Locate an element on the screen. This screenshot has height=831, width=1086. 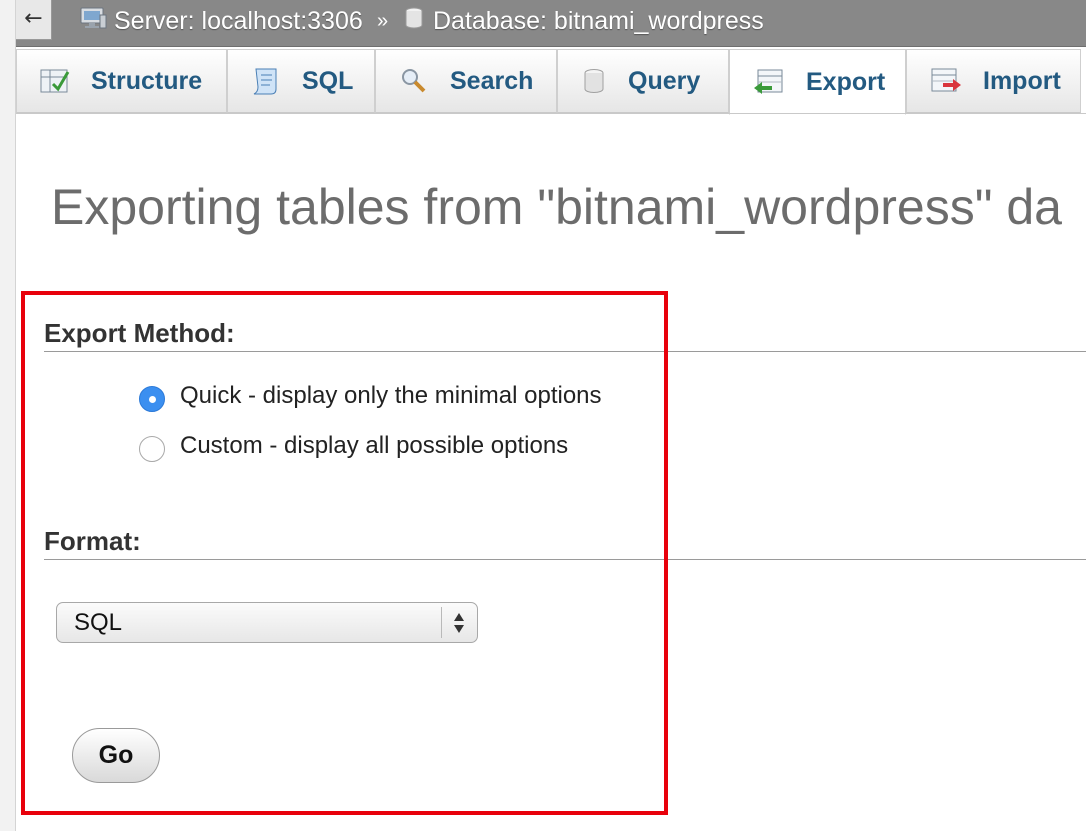
back-button: ← is located at coordinates (34, 20).